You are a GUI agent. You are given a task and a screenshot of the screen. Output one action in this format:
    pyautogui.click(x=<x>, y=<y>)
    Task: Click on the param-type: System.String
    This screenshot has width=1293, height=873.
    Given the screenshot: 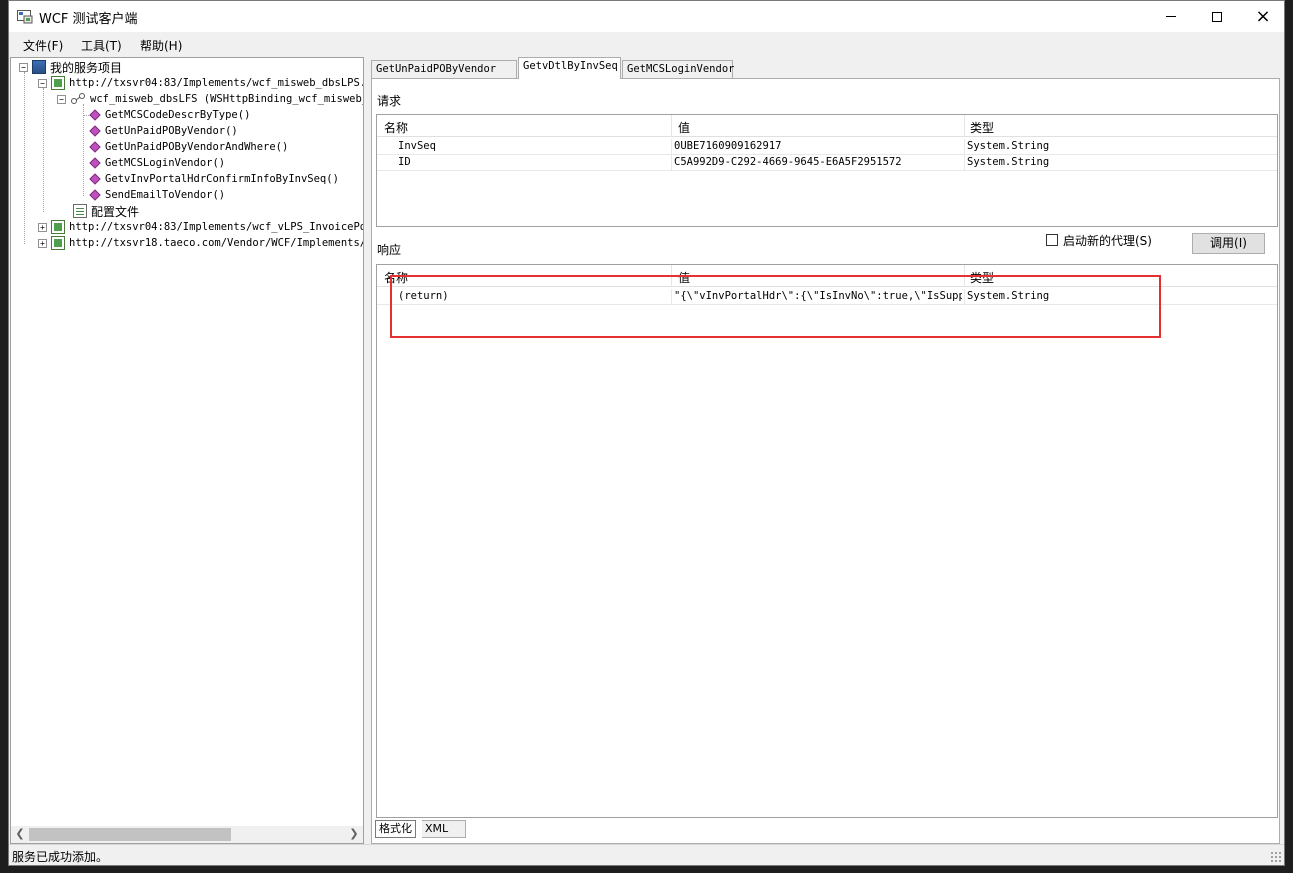 What is the action you would take?
    pyautogui.click(x=1008, y=162)
    